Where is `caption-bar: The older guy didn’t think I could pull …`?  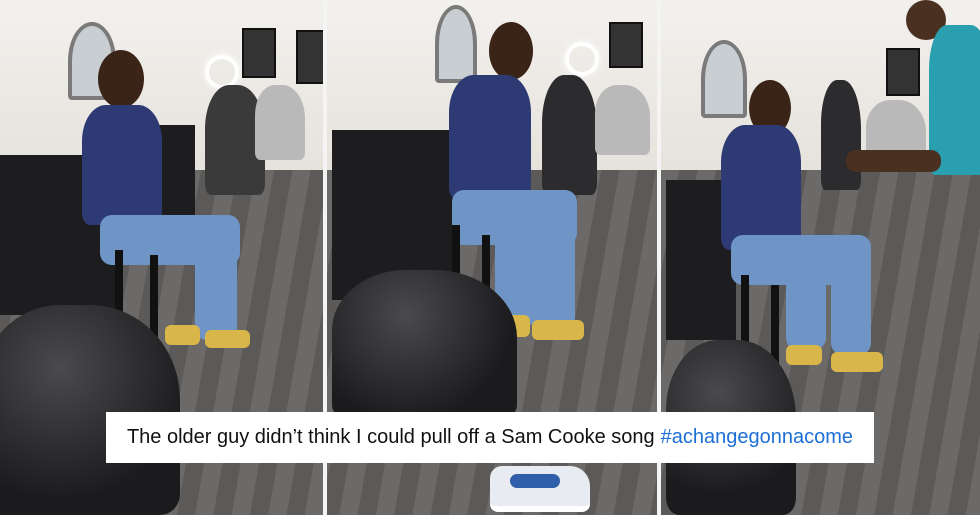 caption-bar: The older guy didn’t think I could pull … is located at coordinates (490, 437).